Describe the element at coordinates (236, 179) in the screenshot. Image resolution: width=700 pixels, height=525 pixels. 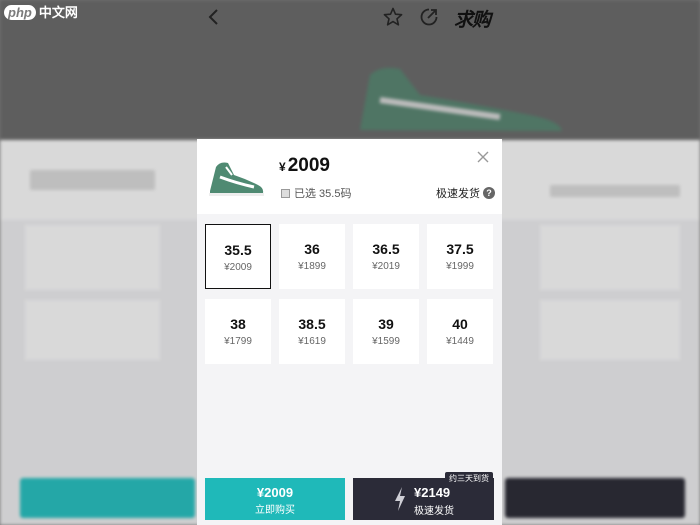
I see `product-thumbnail` at that location.